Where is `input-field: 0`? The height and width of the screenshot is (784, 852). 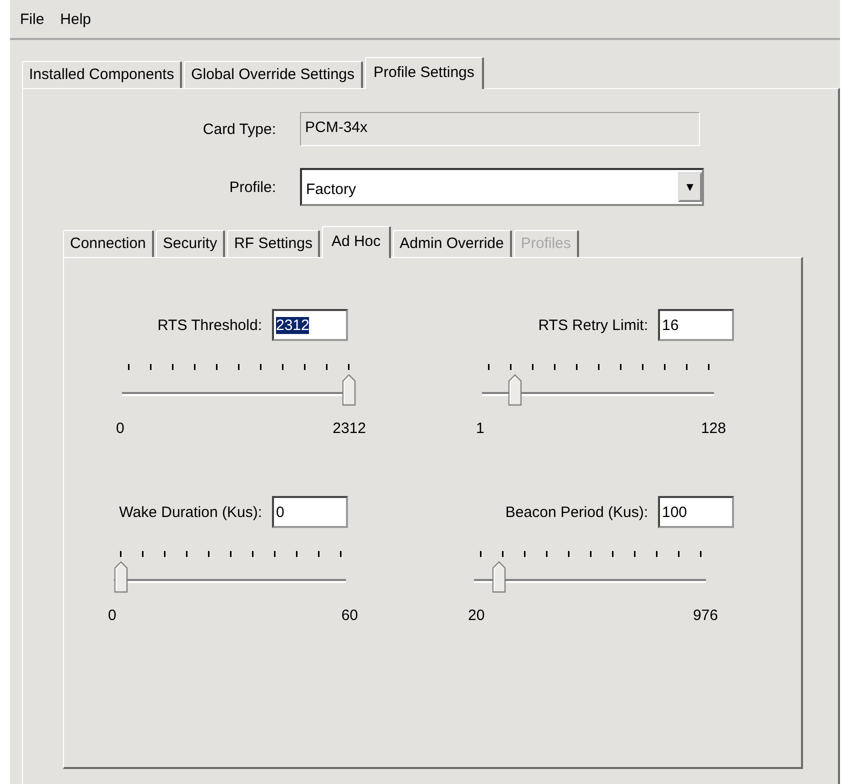
input-field: 0 is located at coordinates (310, 512).